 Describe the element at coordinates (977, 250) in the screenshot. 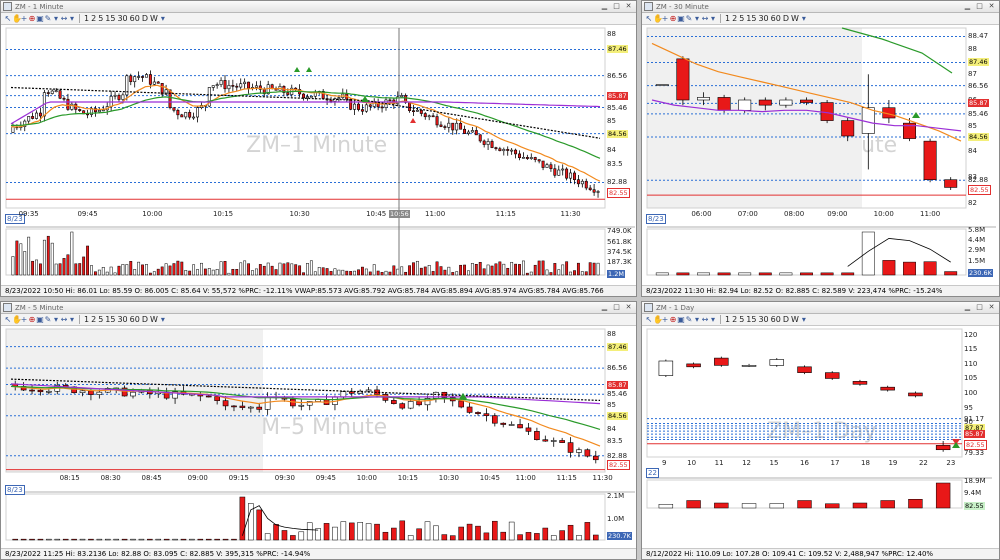

I see `volume-axis-label: 2.9M` at that location.